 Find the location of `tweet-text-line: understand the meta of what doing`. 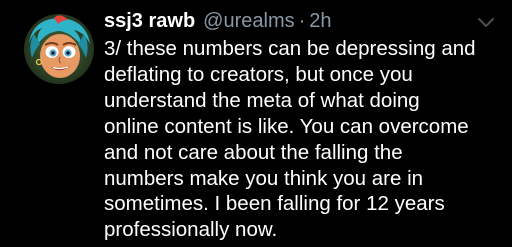

tweet-text-line: understand the meta of what doing is located at coordinates (262, 100).